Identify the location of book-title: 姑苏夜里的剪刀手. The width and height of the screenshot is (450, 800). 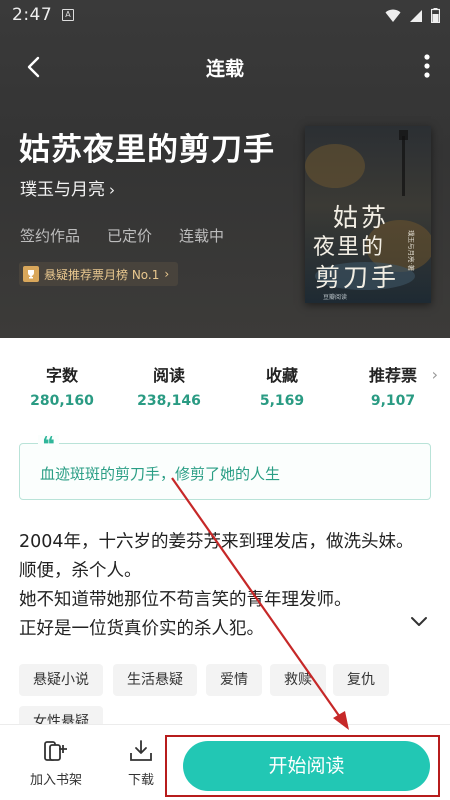
(147, 150).